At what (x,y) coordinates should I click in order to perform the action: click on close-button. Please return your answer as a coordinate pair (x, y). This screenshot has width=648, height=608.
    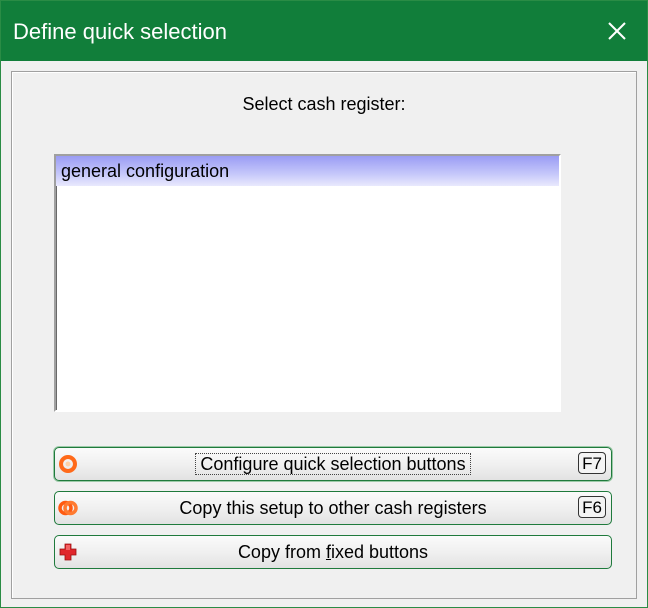
    Looking at the image, I should click on (617, 31).